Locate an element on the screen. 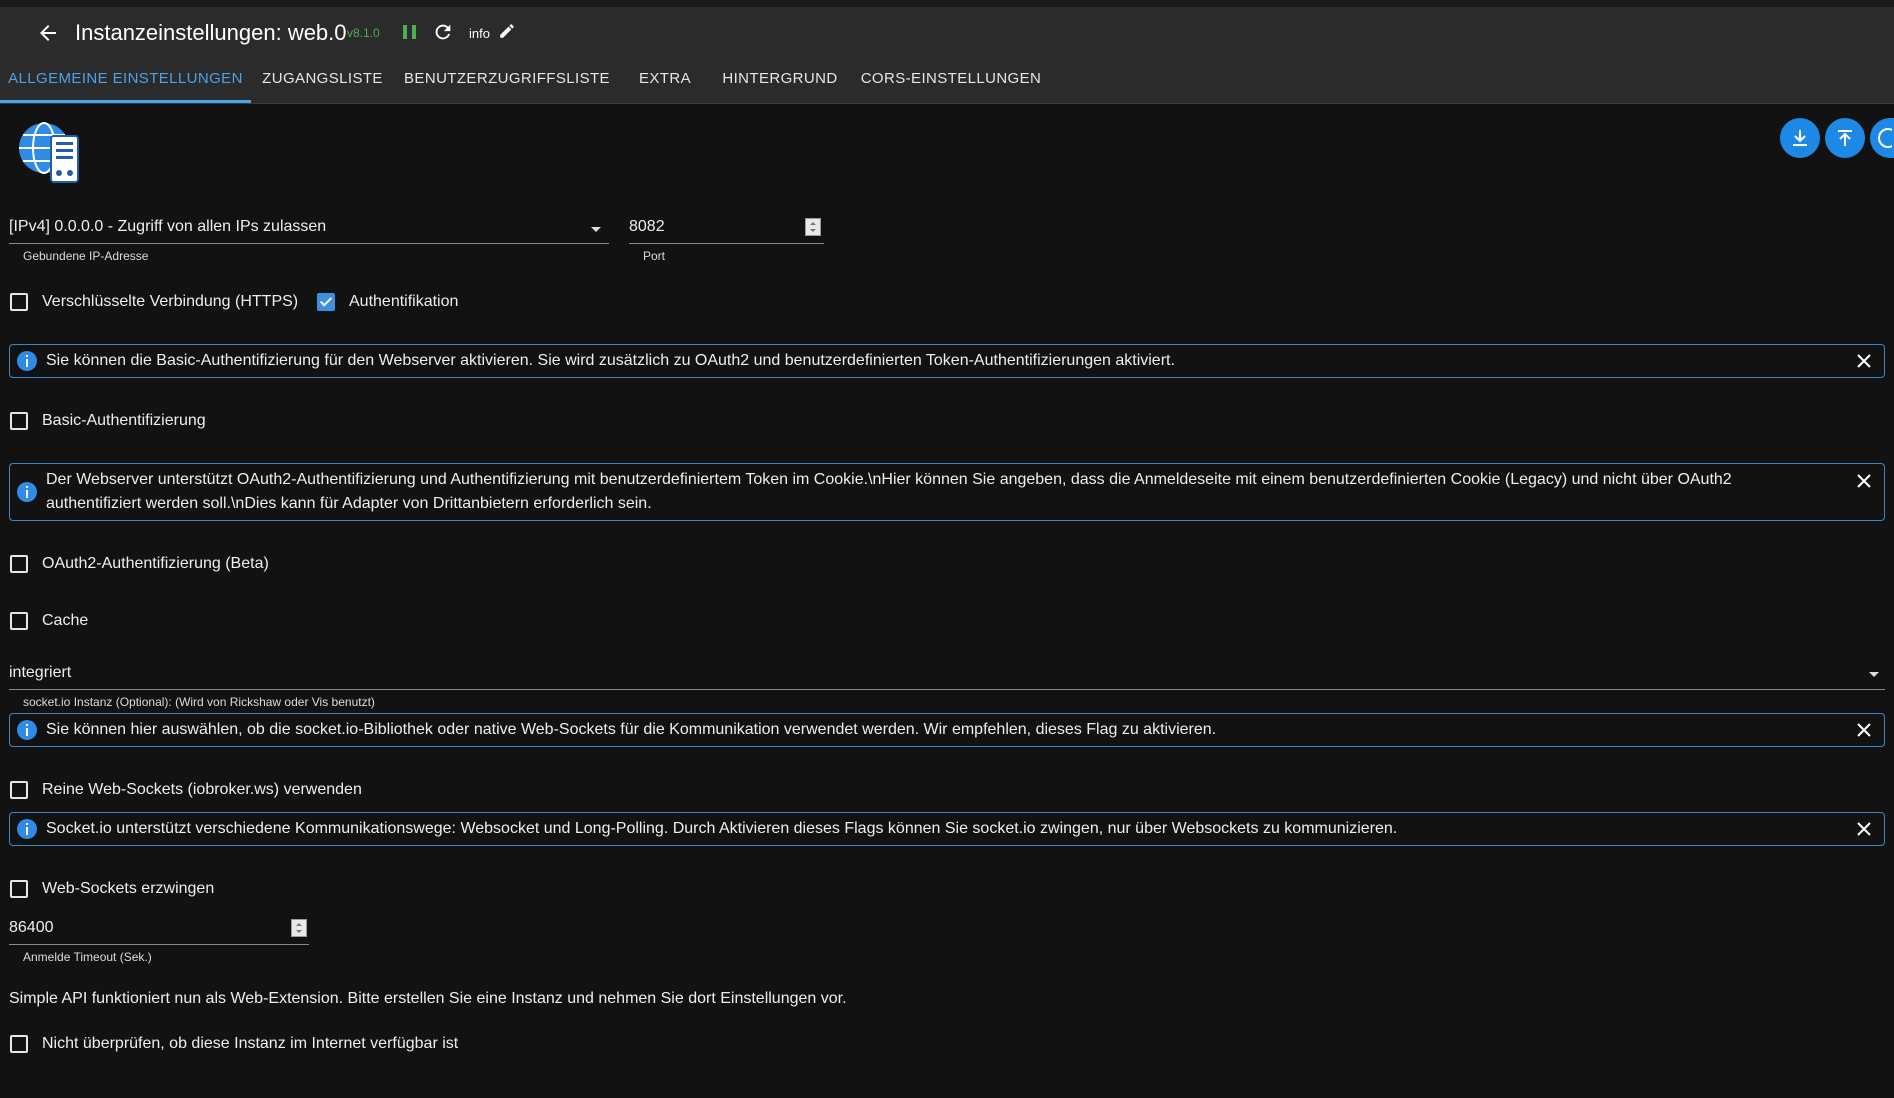 This screenshot has height=1098, width=1894. tab-benutzerzugriffsliste: BENUTZERZUGRIFFSLISTE is located at coordinates (507, 79).